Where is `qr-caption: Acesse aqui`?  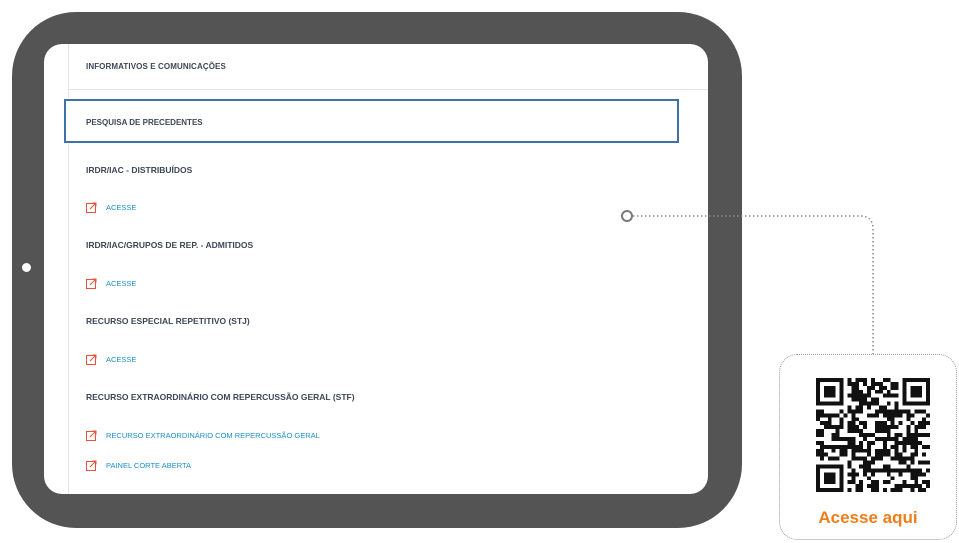
qr-caption: Acesse aqui is located at coordinates (868, 518).